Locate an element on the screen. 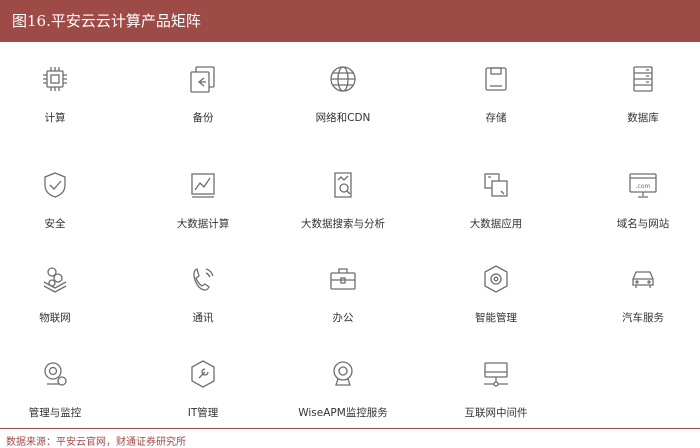 This screenshot has width=700, height=448. product-label: 汽车服务 is located at coordinates (643, 318).